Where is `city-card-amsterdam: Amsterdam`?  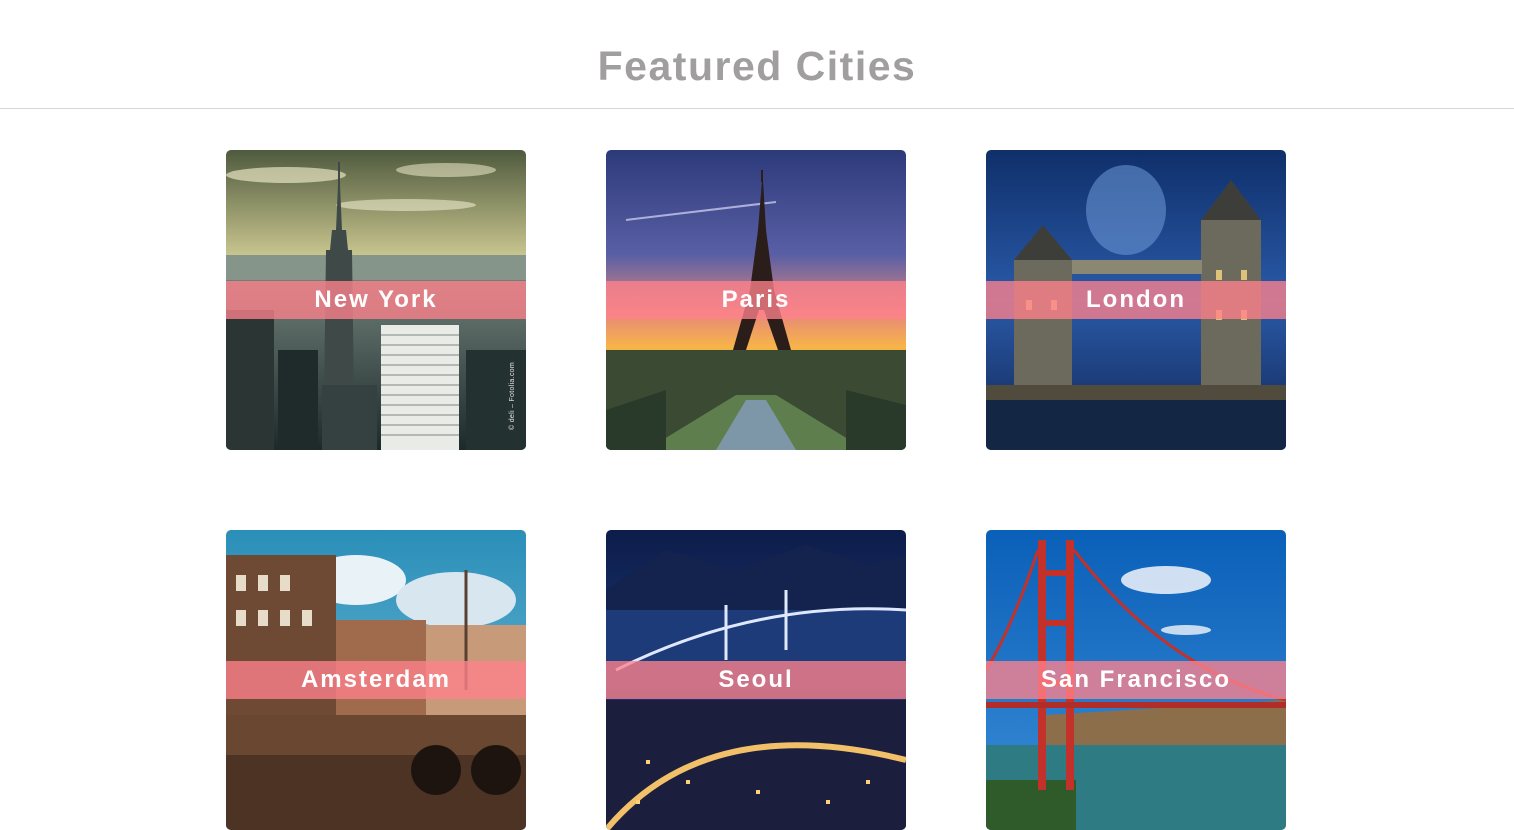
city-card-amsterdam: Amsterdam is located at coordinates (376, 680).